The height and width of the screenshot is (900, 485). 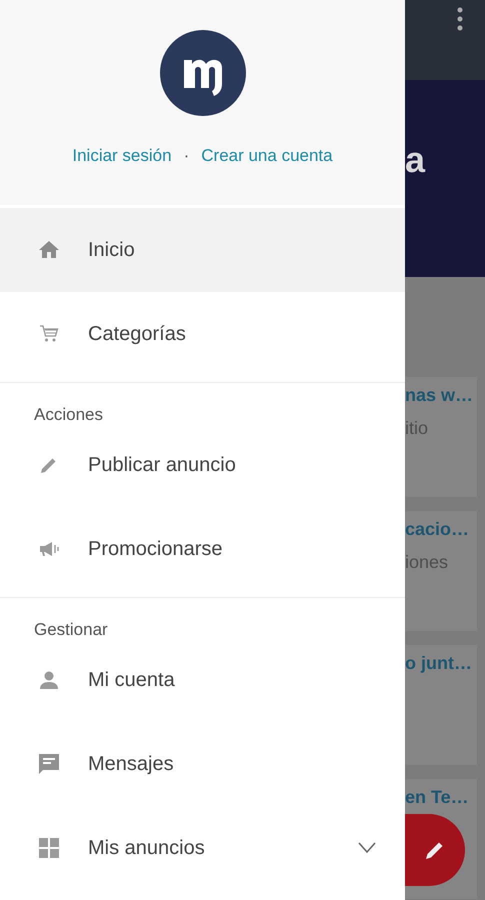 What do you see at coordinates (122, 156) in the screenshot?
I see `auth-link: Iniciar sesión` at bounding box center [122, 156].